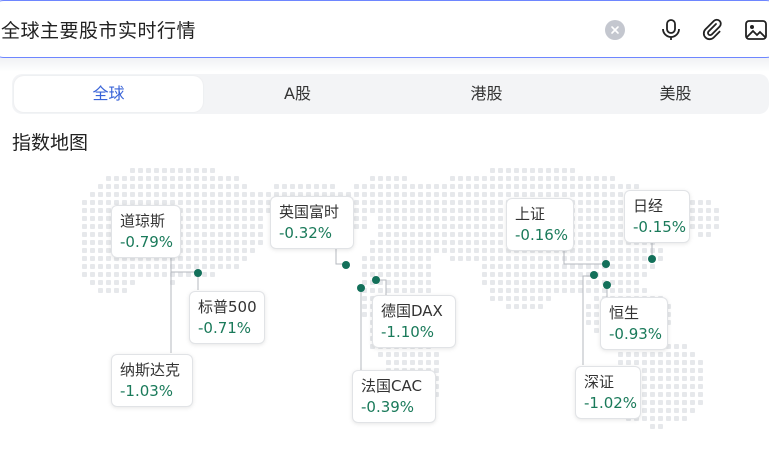  I want to click on section-title: 指数地图, so click(50, 143).